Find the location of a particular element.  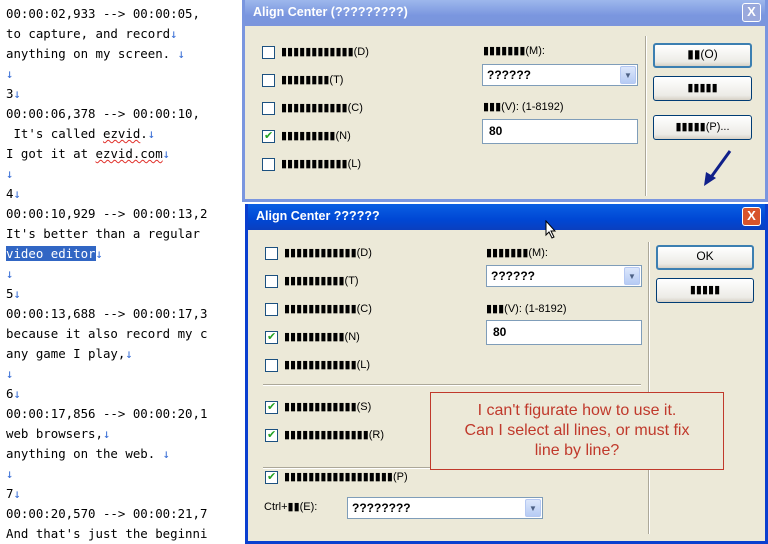

editor-line: 00:00:13,688 --> 00:00:17,3 is located at coordinates (106, 314).